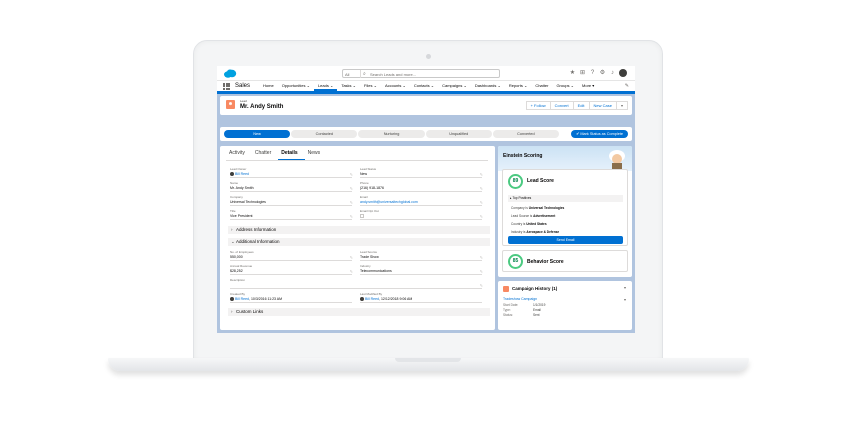 This screenshot has height=447, width=857. Describe the element at coordinates (582, 73) in the screenshot. I see `add-icon: ⊞` at that location.